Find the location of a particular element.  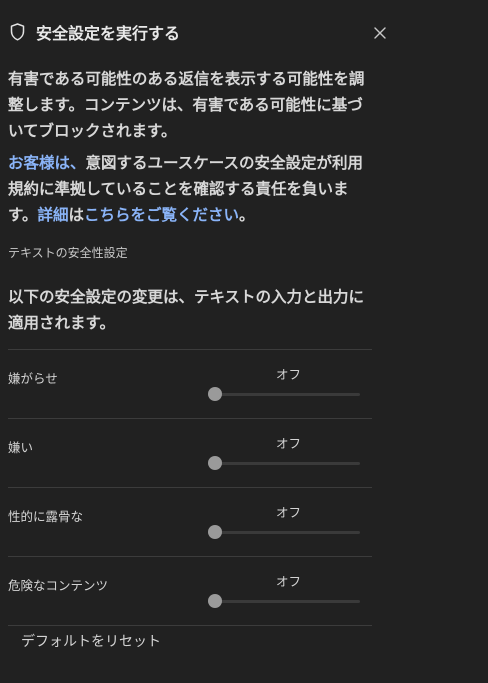

shield-icon is located at coordinates (17, 32).